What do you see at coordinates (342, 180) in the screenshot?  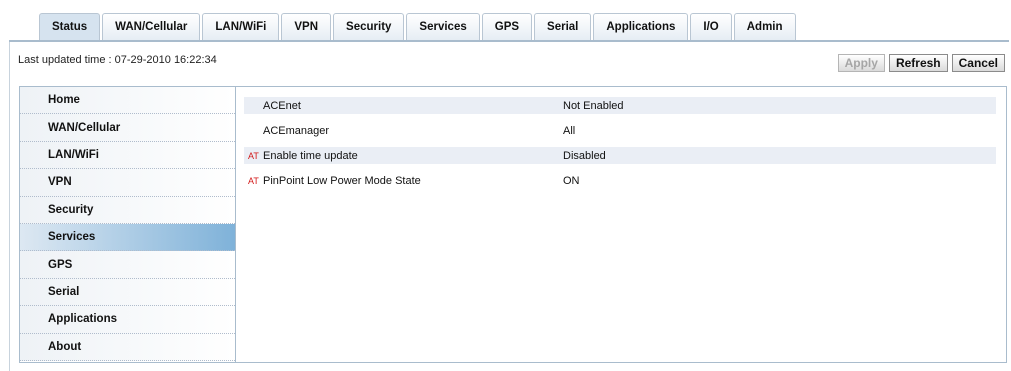 I see `setting-label: PinPoint Low Power Mode State` at bounding box center [342, 180].